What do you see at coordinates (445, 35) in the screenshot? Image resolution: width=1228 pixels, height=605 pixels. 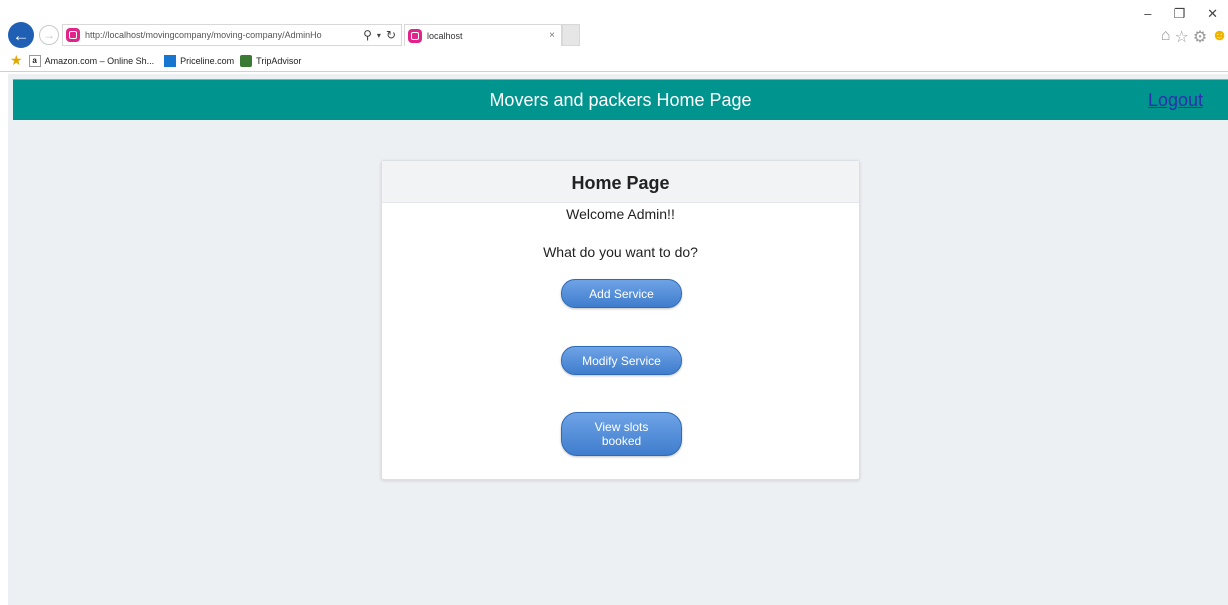 I see `tab-title: localhost` at bounding box center [445, 35].